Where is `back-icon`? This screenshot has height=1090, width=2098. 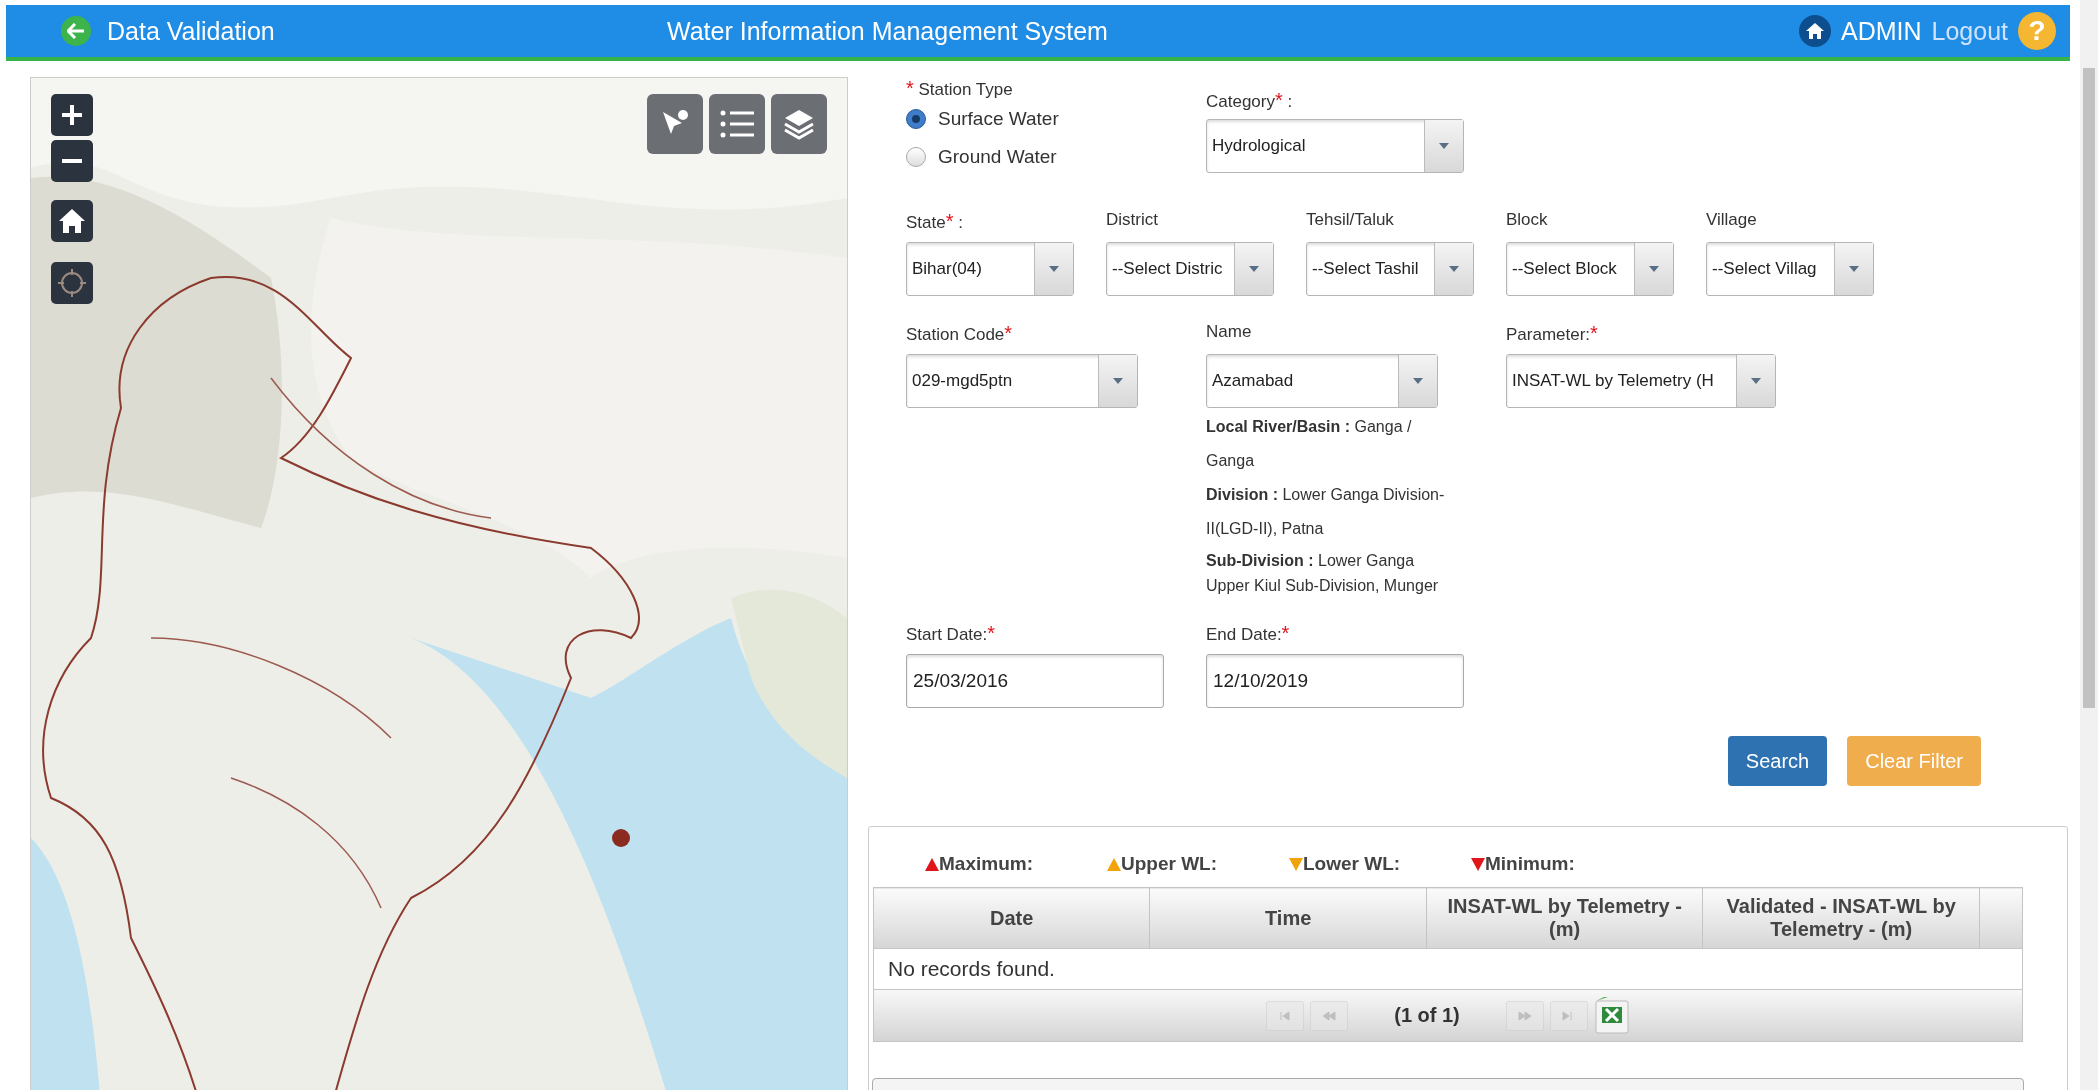 back-icon is located at coordinates (76, 31).